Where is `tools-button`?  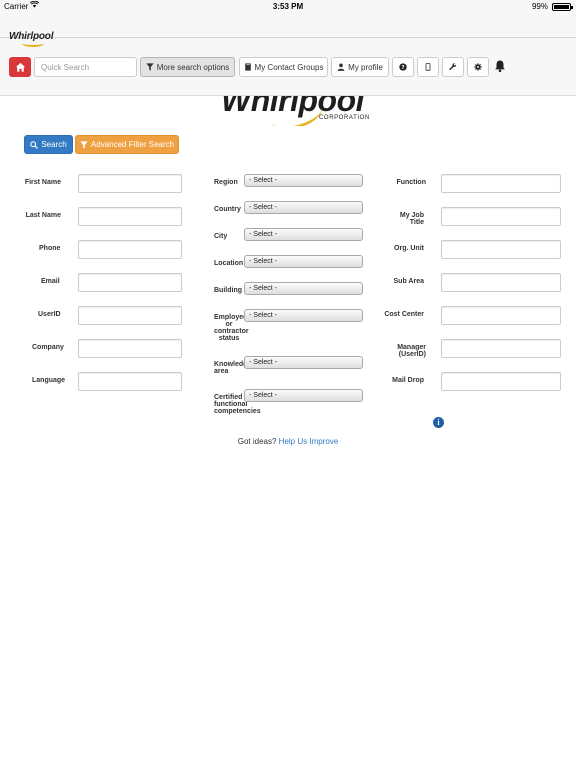 tools-button is located at coordinates (453, 67).